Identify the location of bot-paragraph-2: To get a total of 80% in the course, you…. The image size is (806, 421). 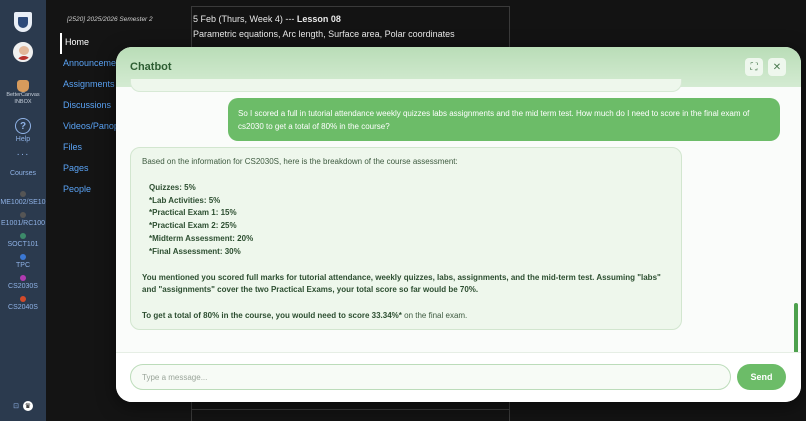
(305, 316).